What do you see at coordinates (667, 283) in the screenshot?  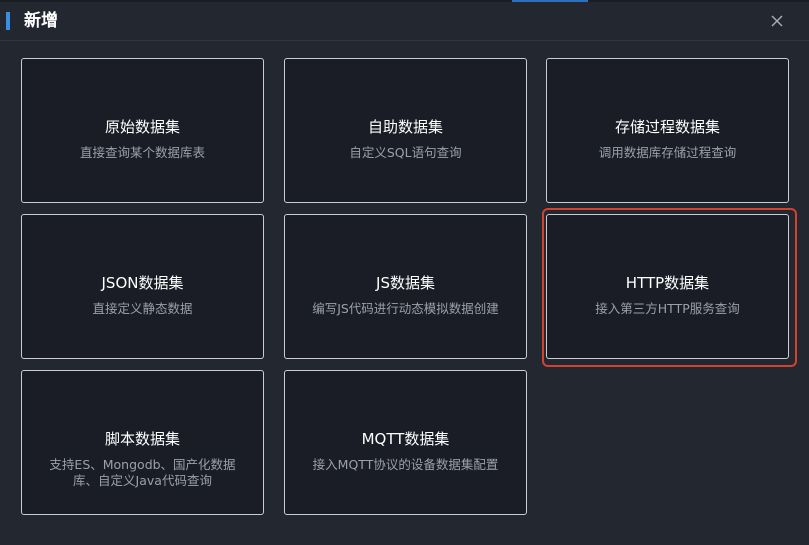 I see `card-title: HTTP数据集` at bounding box center [667, 283].